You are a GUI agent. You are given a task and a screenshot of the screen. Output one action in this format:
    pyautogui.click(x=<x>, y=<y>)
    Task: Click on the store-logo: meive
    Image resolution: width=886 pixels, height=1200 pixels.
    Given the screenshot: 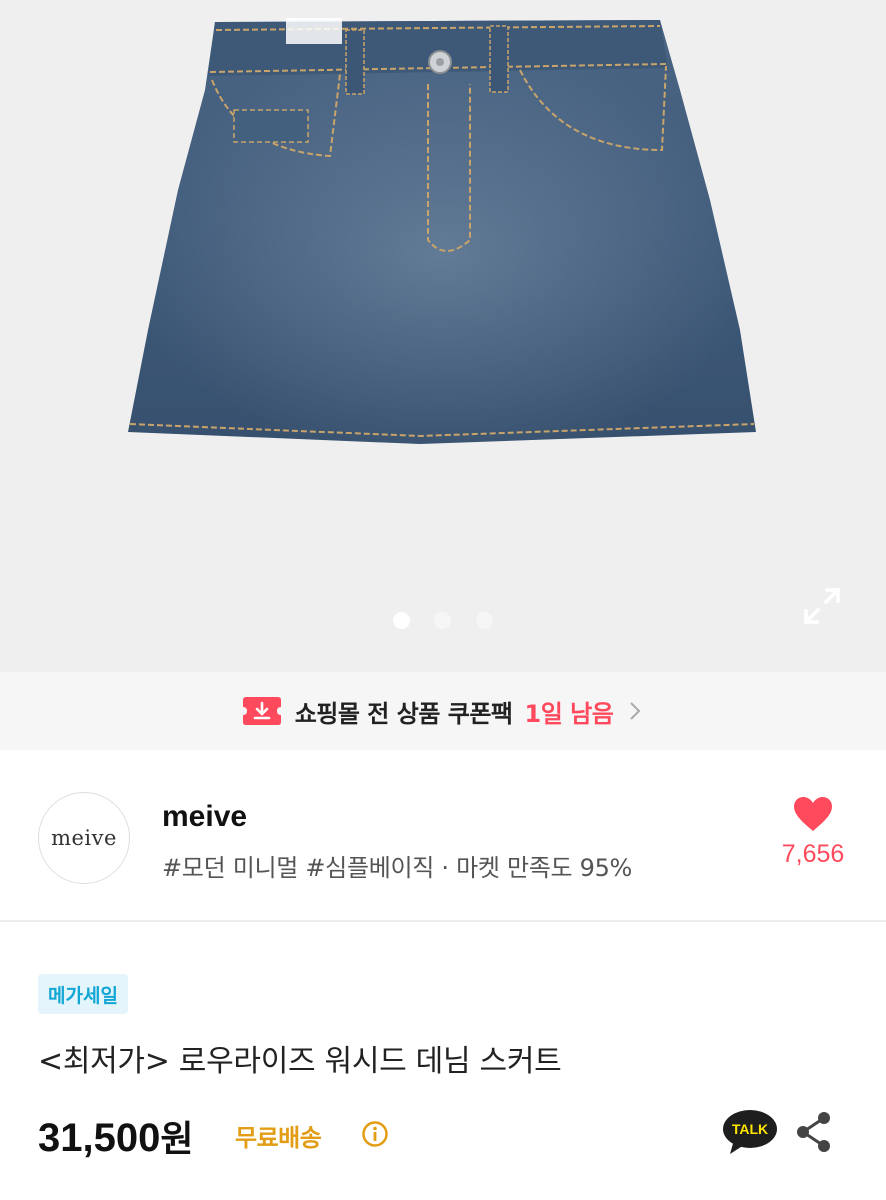 What is the action you would take?
    pyautogui.click(x=84, y=838)
    